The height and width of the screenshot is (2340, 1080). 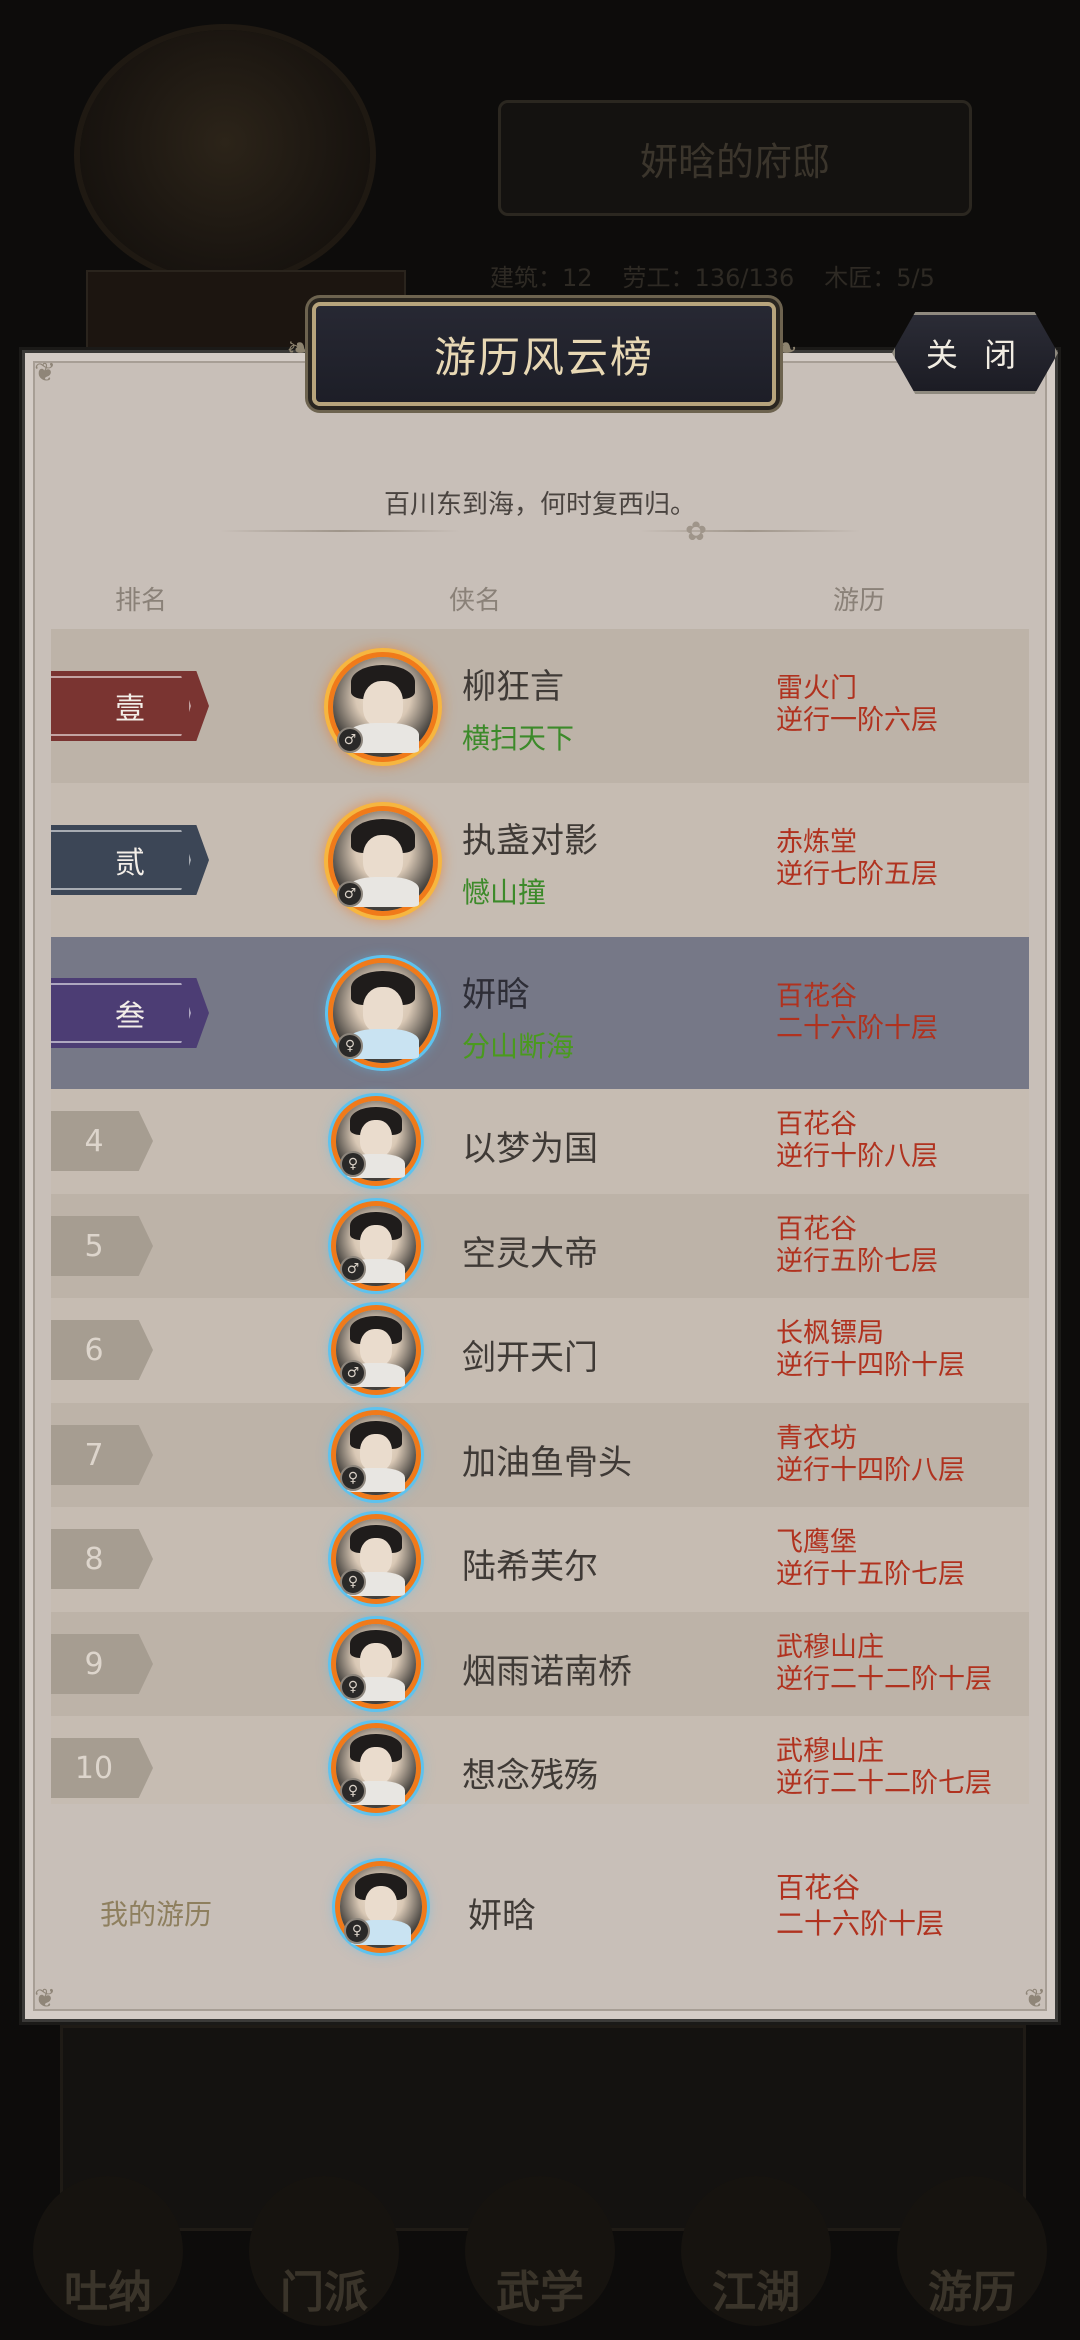 I want to click on leaderboard-row: 4 ♀ 以梦为国 百花谷 逆行十阶八层, so click(x=540, y=1141).